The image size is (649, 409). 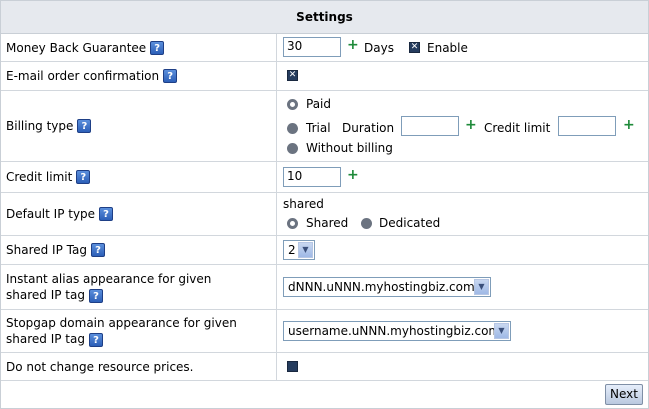 What do you see at coordinates (368, 128) in the screenshot?
I see `duration-label: Duration` at bounding box center [368, 128].